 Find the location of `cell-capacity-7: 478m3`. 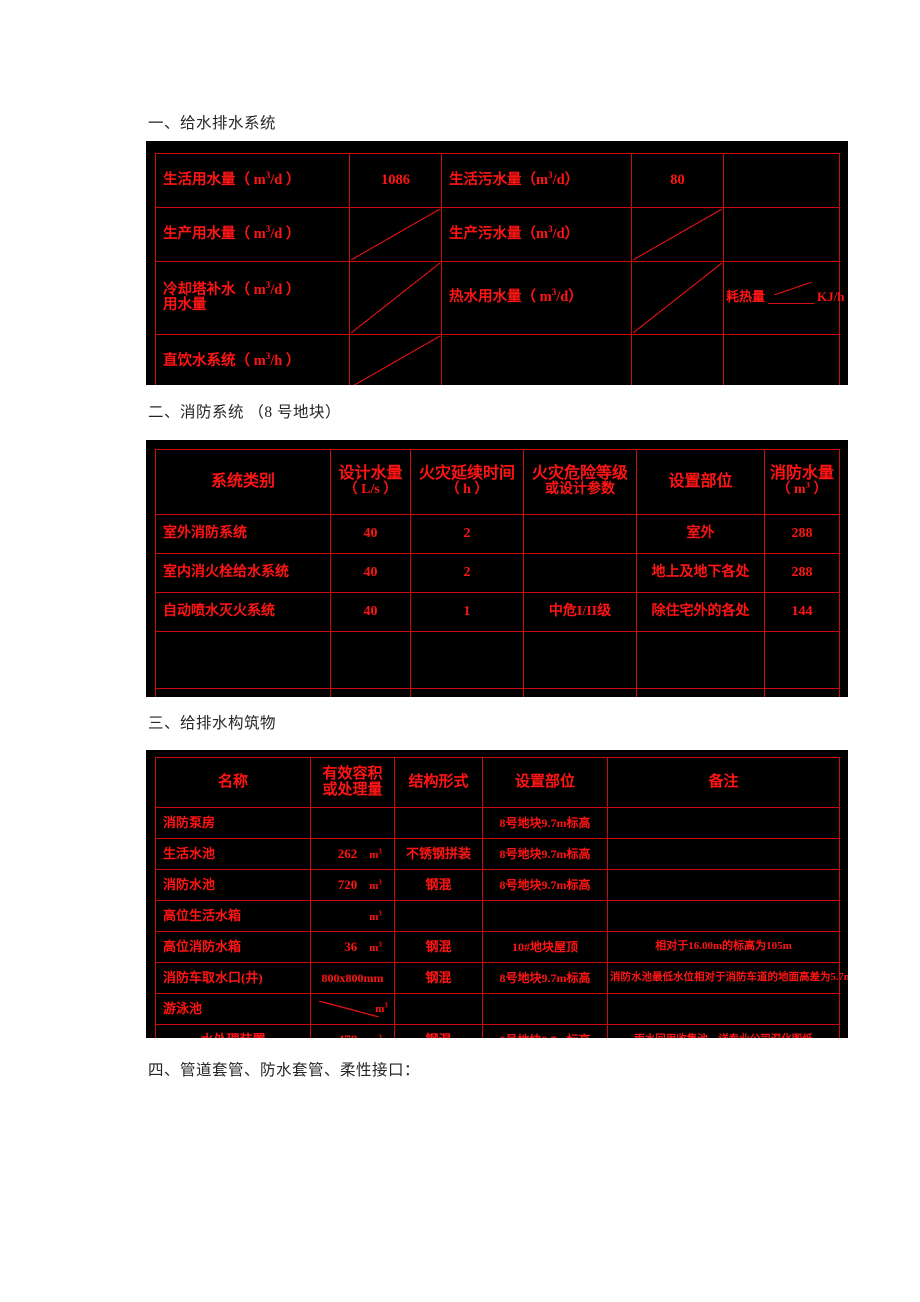

cell-capacity-7: 478m3 is located at coordinates (352, 1031).